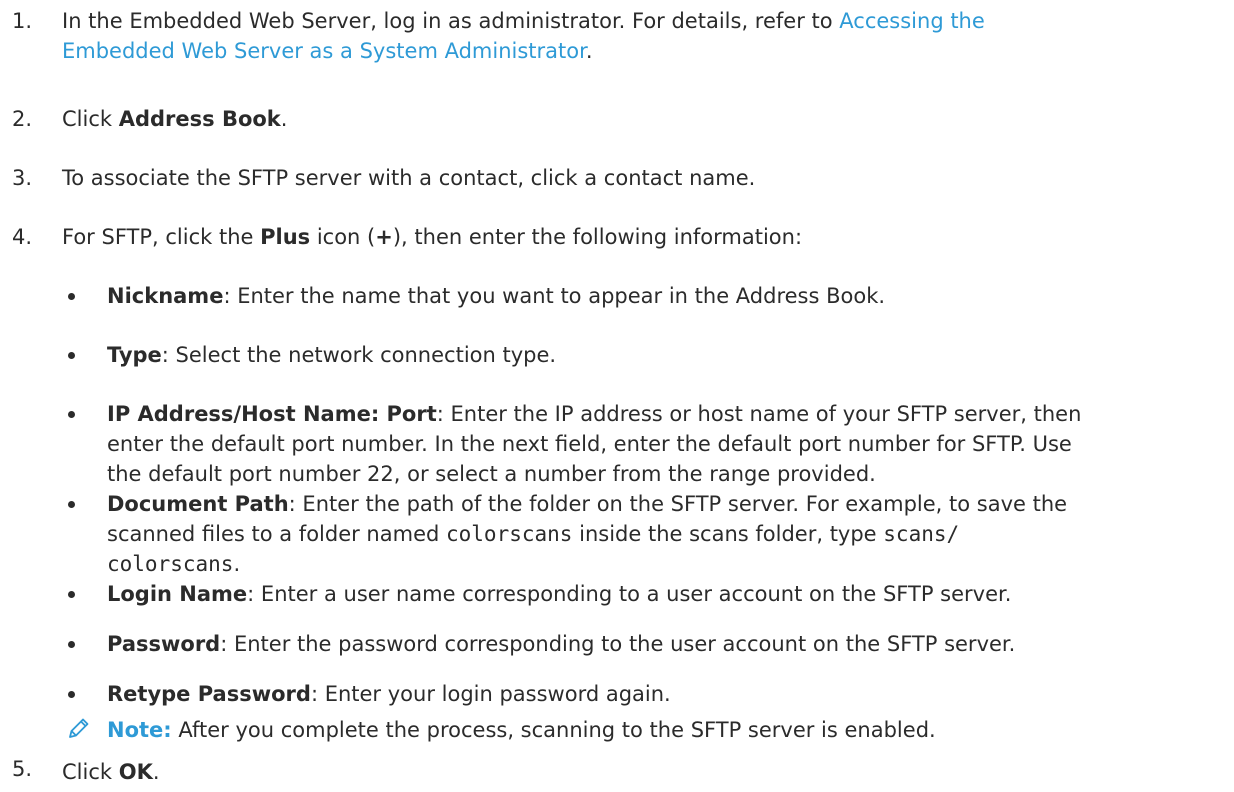 This screenshot has width=1234, height=792. I want to click on field-name: Type, so click(134, 355).